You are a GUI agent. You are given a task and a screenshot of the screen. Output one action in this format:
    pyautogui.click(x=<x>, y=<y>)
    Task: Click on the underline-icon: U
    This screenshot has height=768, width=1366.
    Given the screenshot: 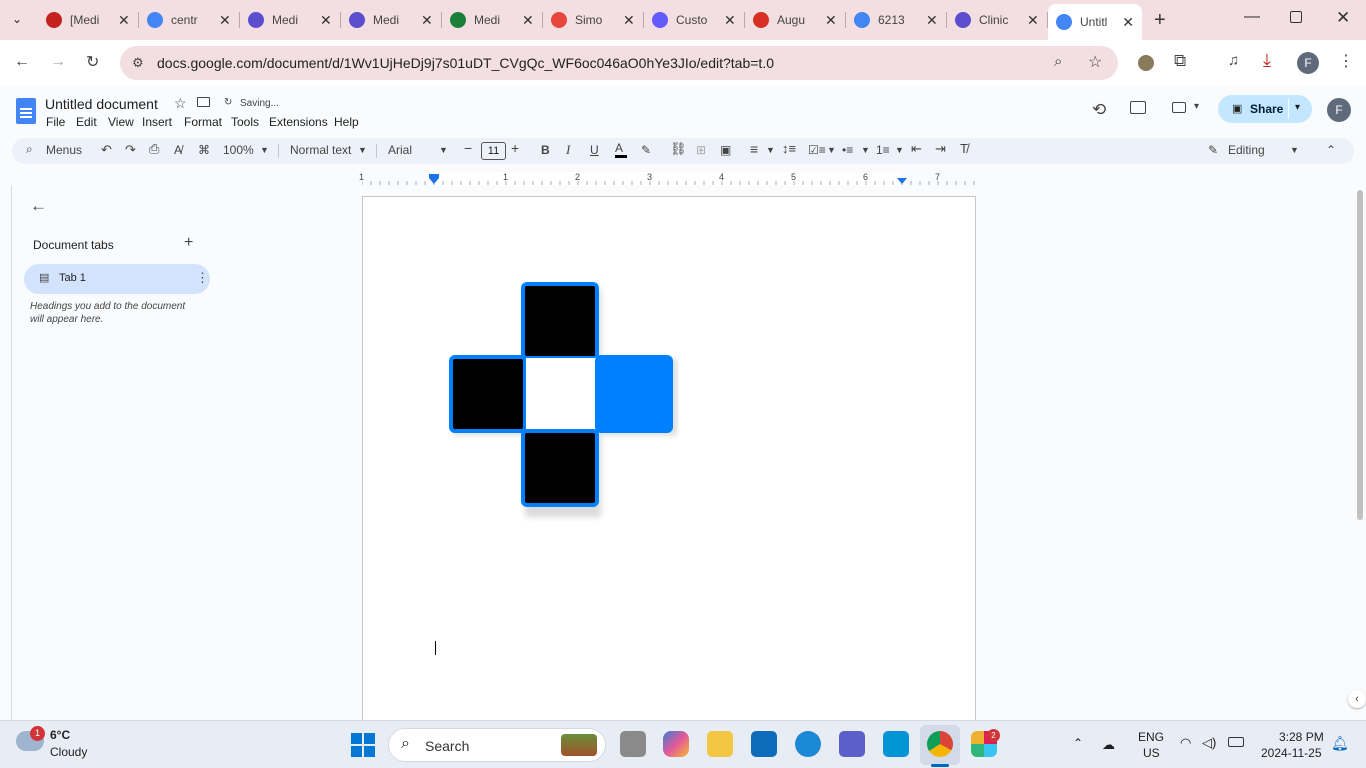 What is the action you would take?
    pyautogui.click(x=594, y=150)
    